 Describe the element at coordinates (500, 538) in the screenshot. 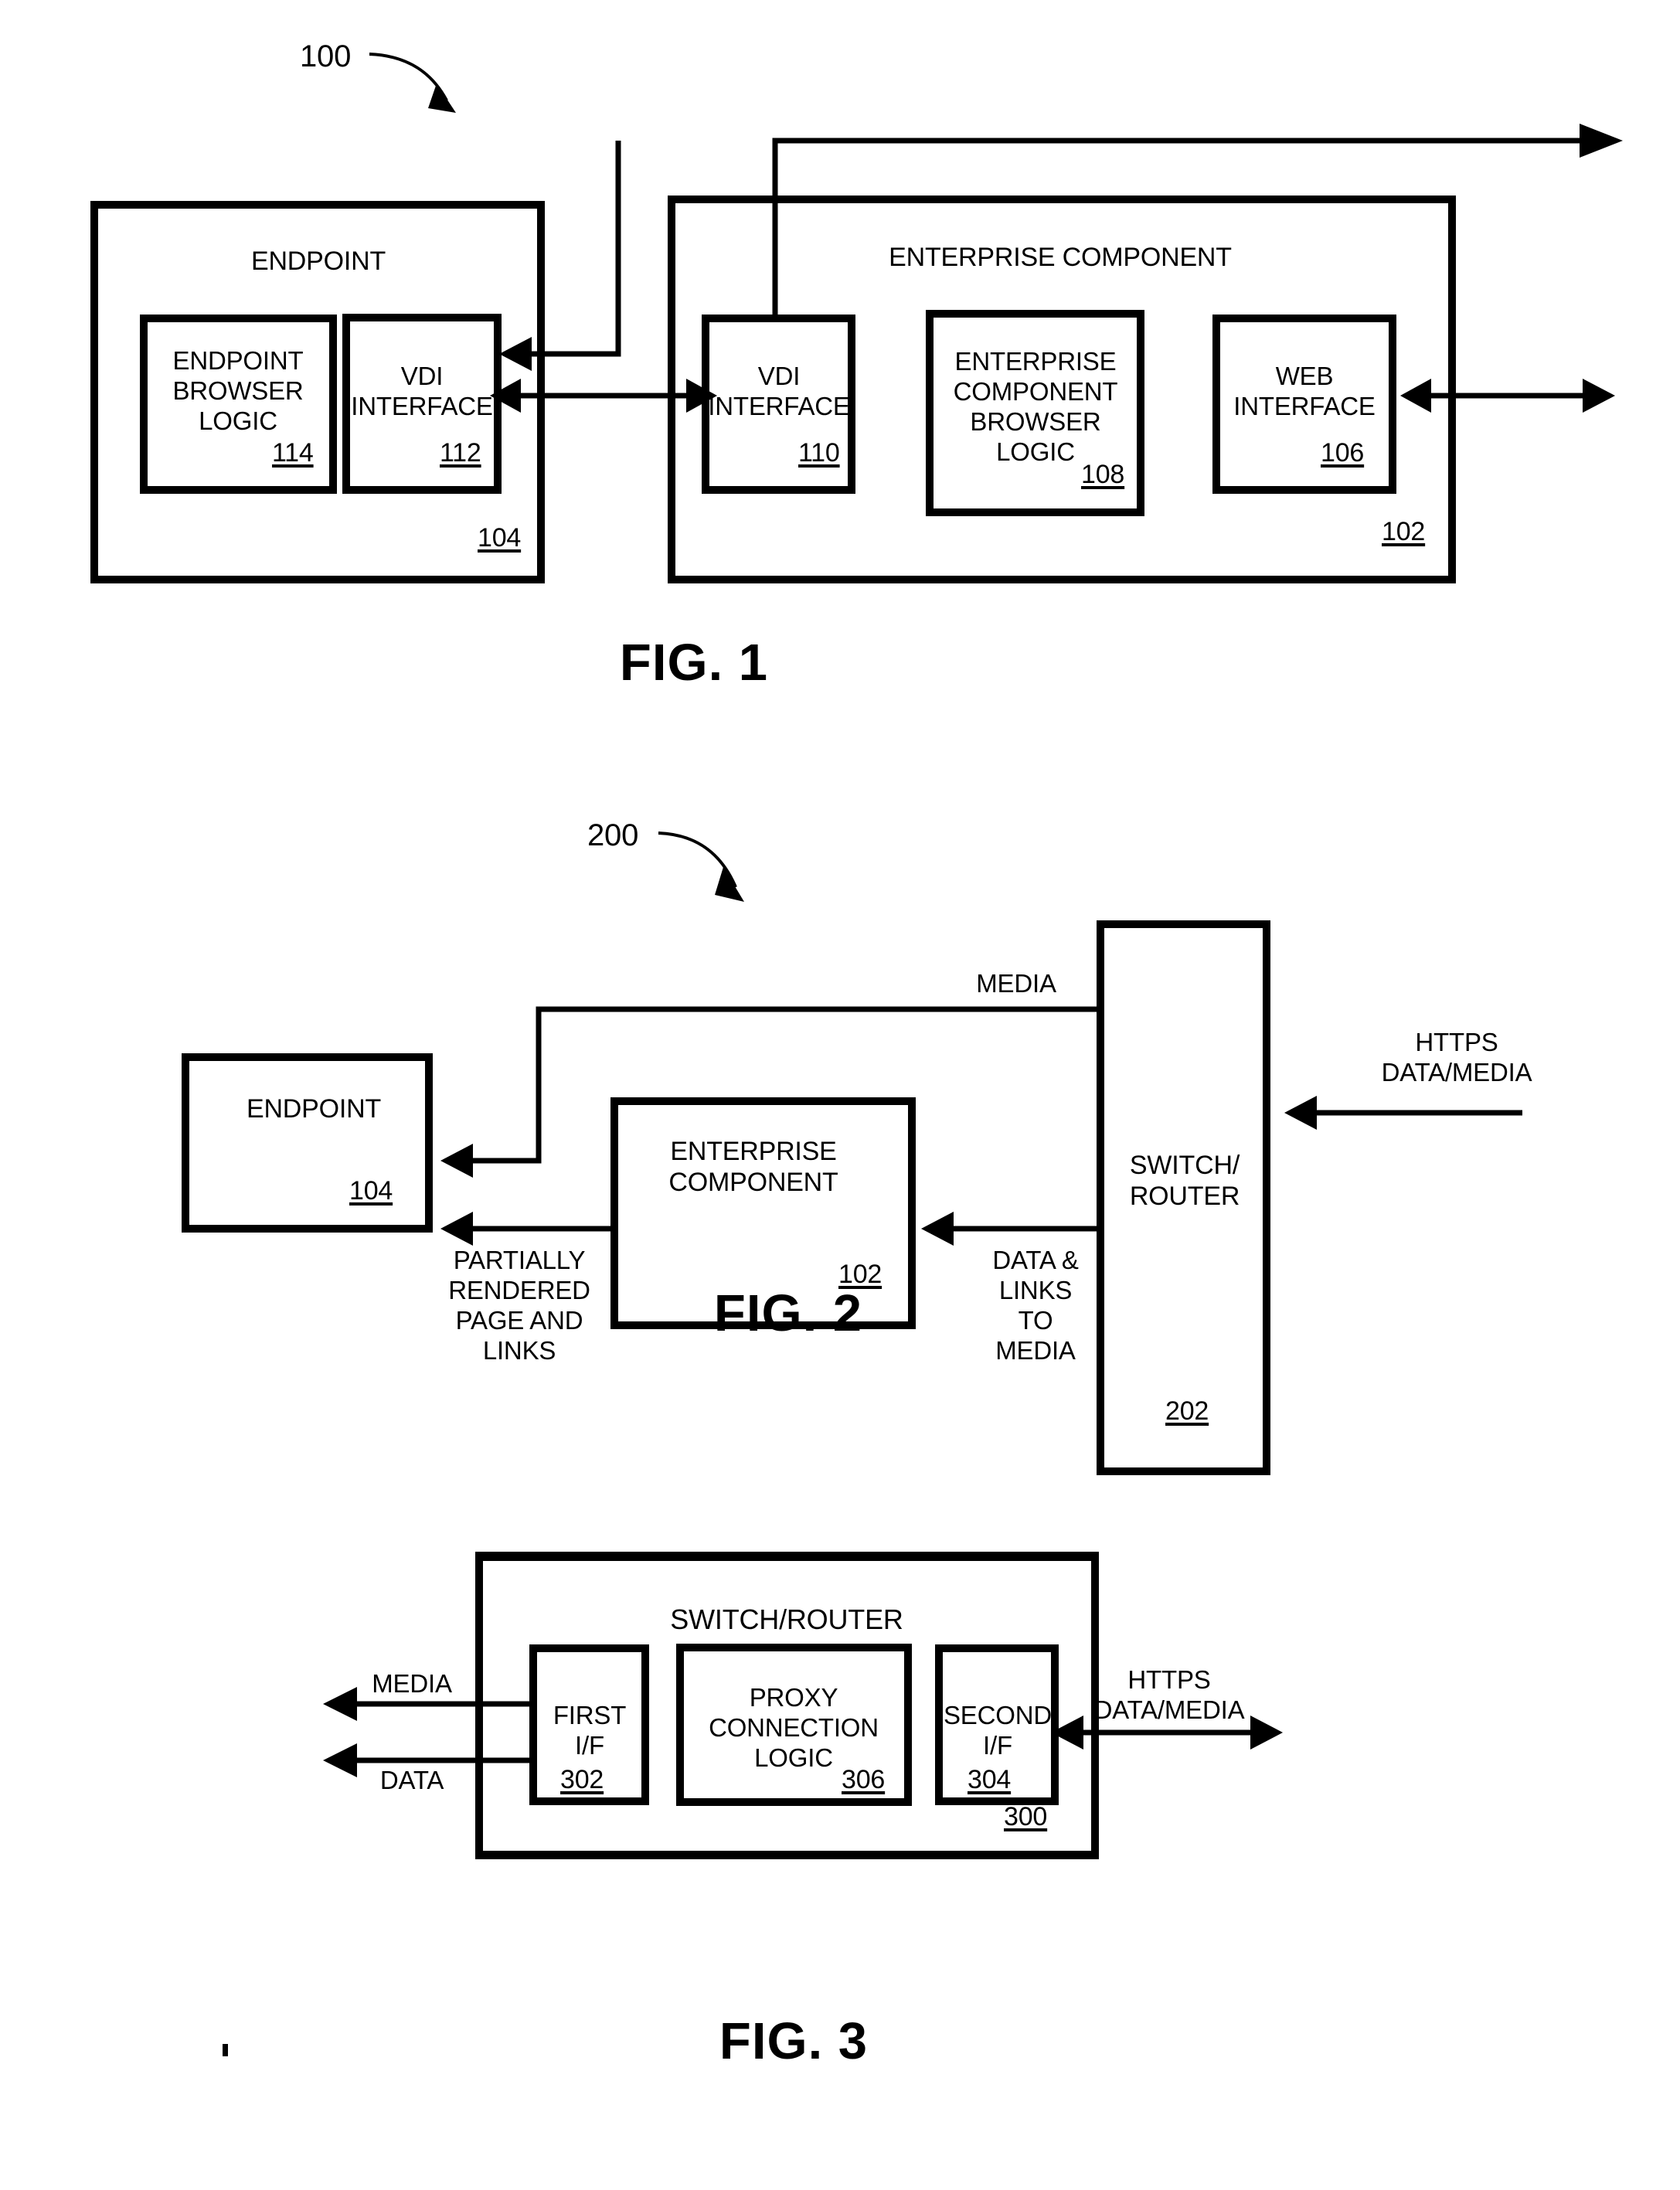

I see `fig1-endpoint-ref: 104` at that location.